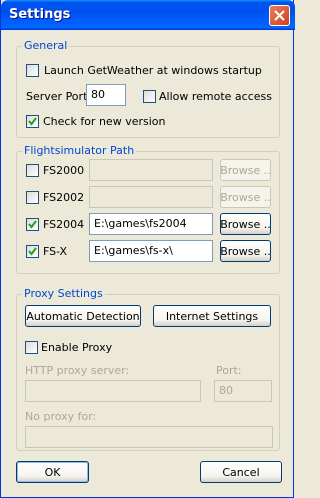  I want to click on server-port-label: Server Port:, so click(59, 96).